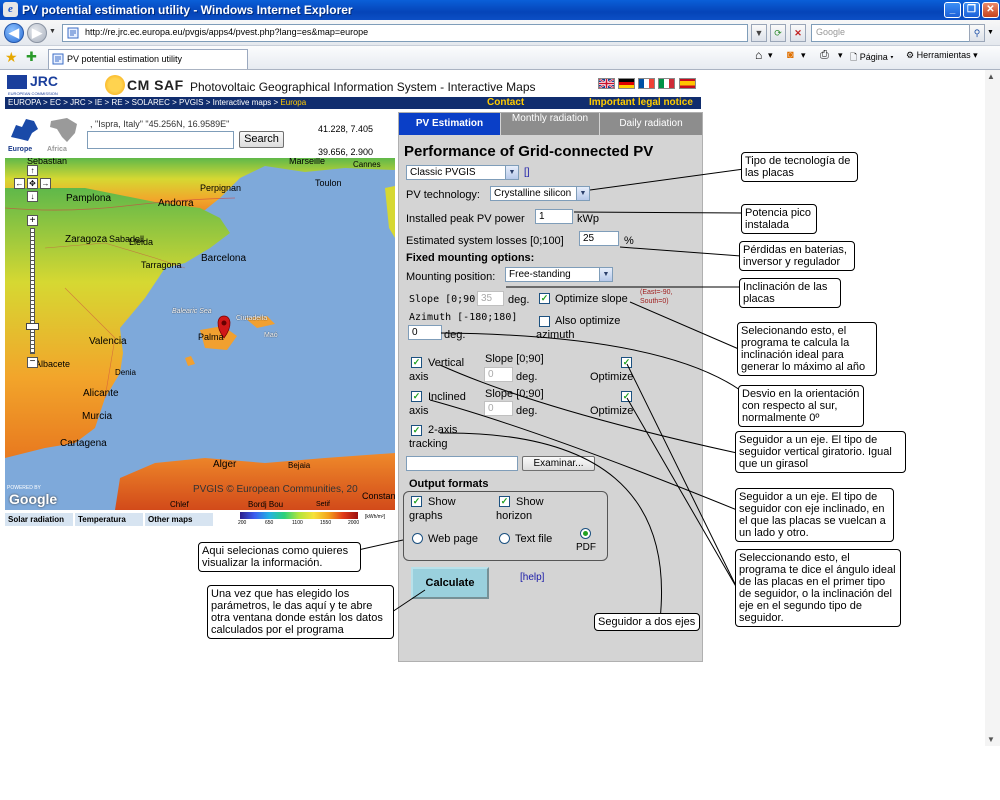  Describe the element at coordinates (647, 622) in the screenshot. I see `note-two-axis: Seguidor a dos ejes` at that location.